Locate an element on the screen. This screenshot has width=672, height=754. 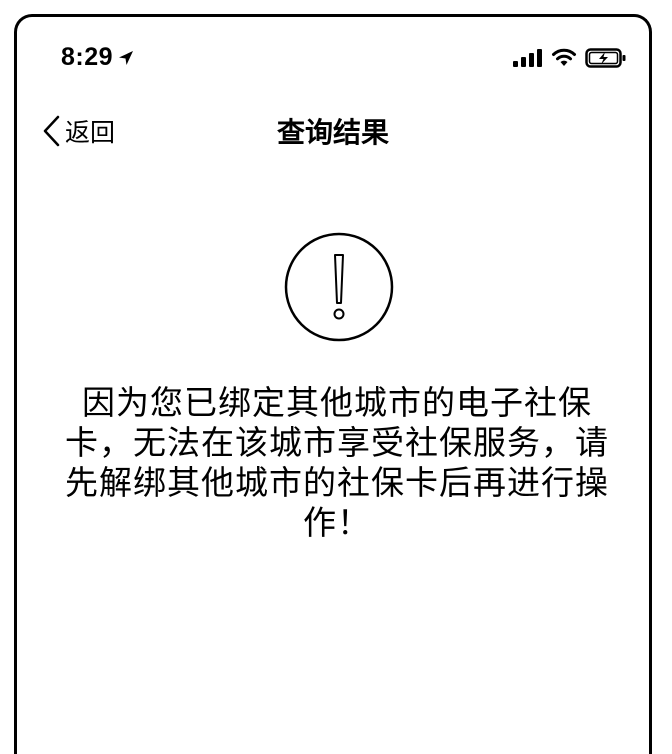
cellular-signal-icon is located at coordinates (528, 58).